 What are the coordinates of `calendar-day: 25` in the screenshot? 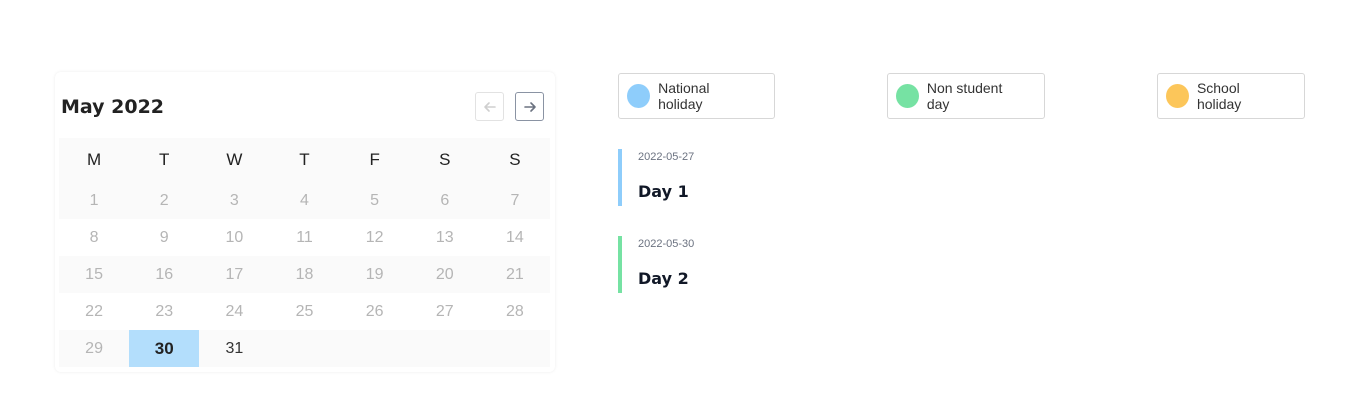 It's located at (304, 311).